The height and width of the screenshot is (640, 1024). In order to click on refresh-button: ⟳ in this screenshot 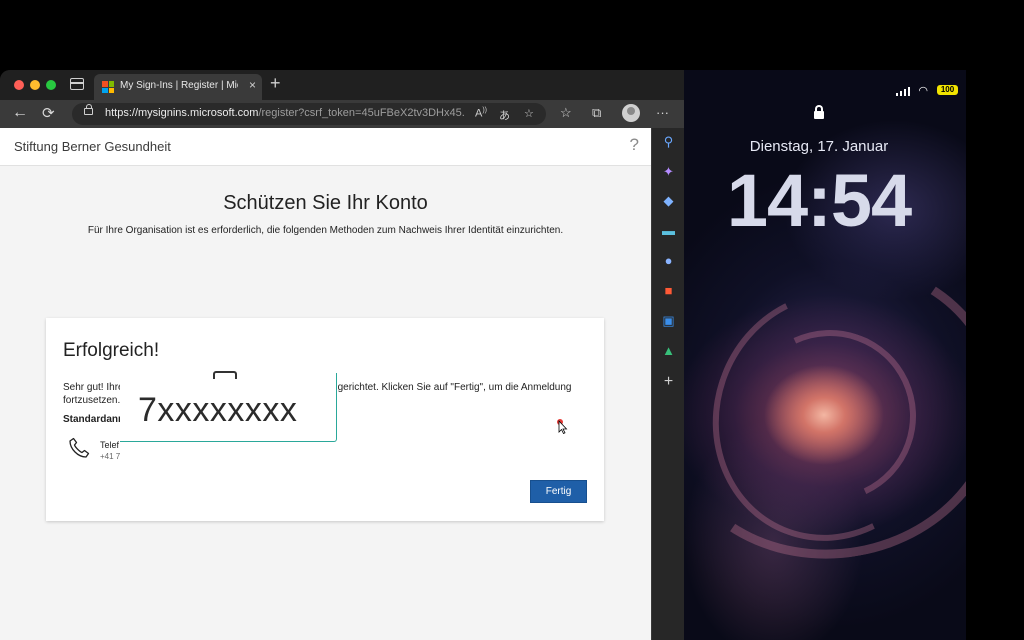, I will do `click(48, 113)`.